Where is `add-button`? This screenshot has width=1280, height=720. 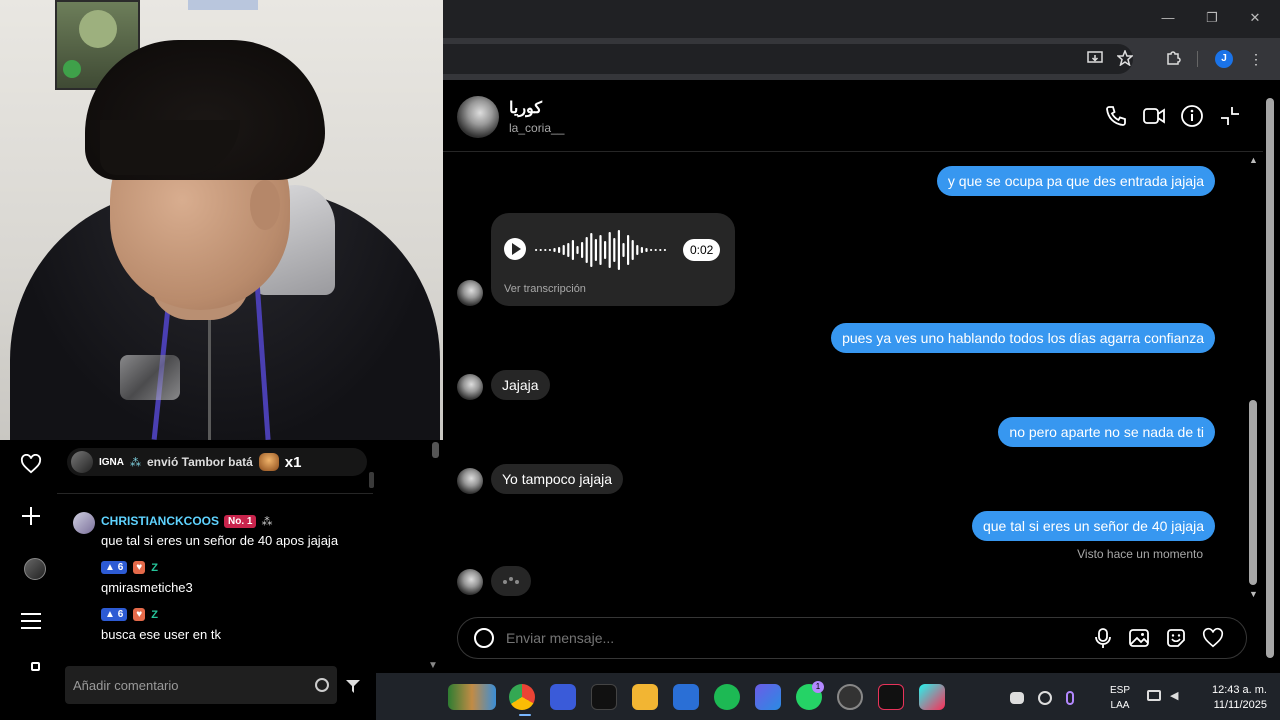 add-button is located at coordinates (31, 516).